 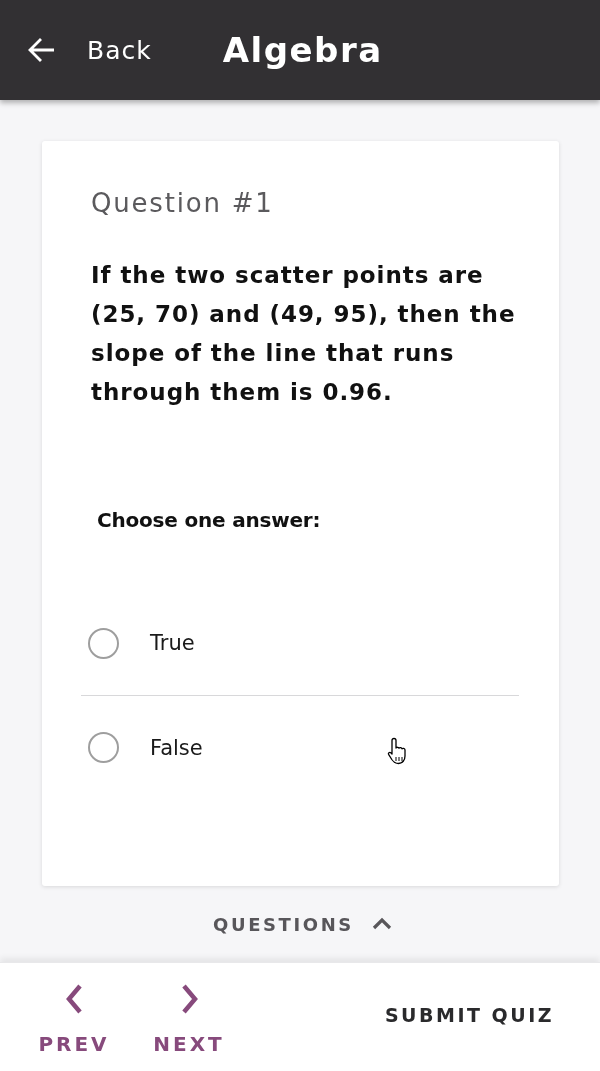 I want to click on back-button: Back, so click(x=90, y=50).